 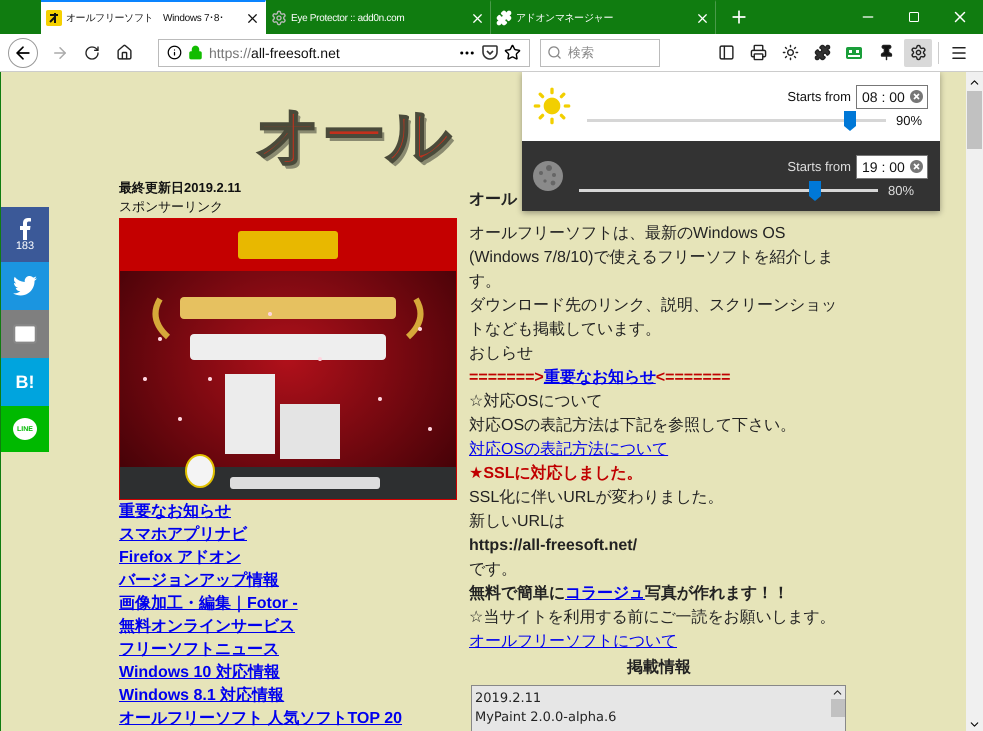 What do you see at coordinates (717, 593) in the screenshot?
I see `emphasis-text: 写真が作れます！！` at bounding box center [717, 593].